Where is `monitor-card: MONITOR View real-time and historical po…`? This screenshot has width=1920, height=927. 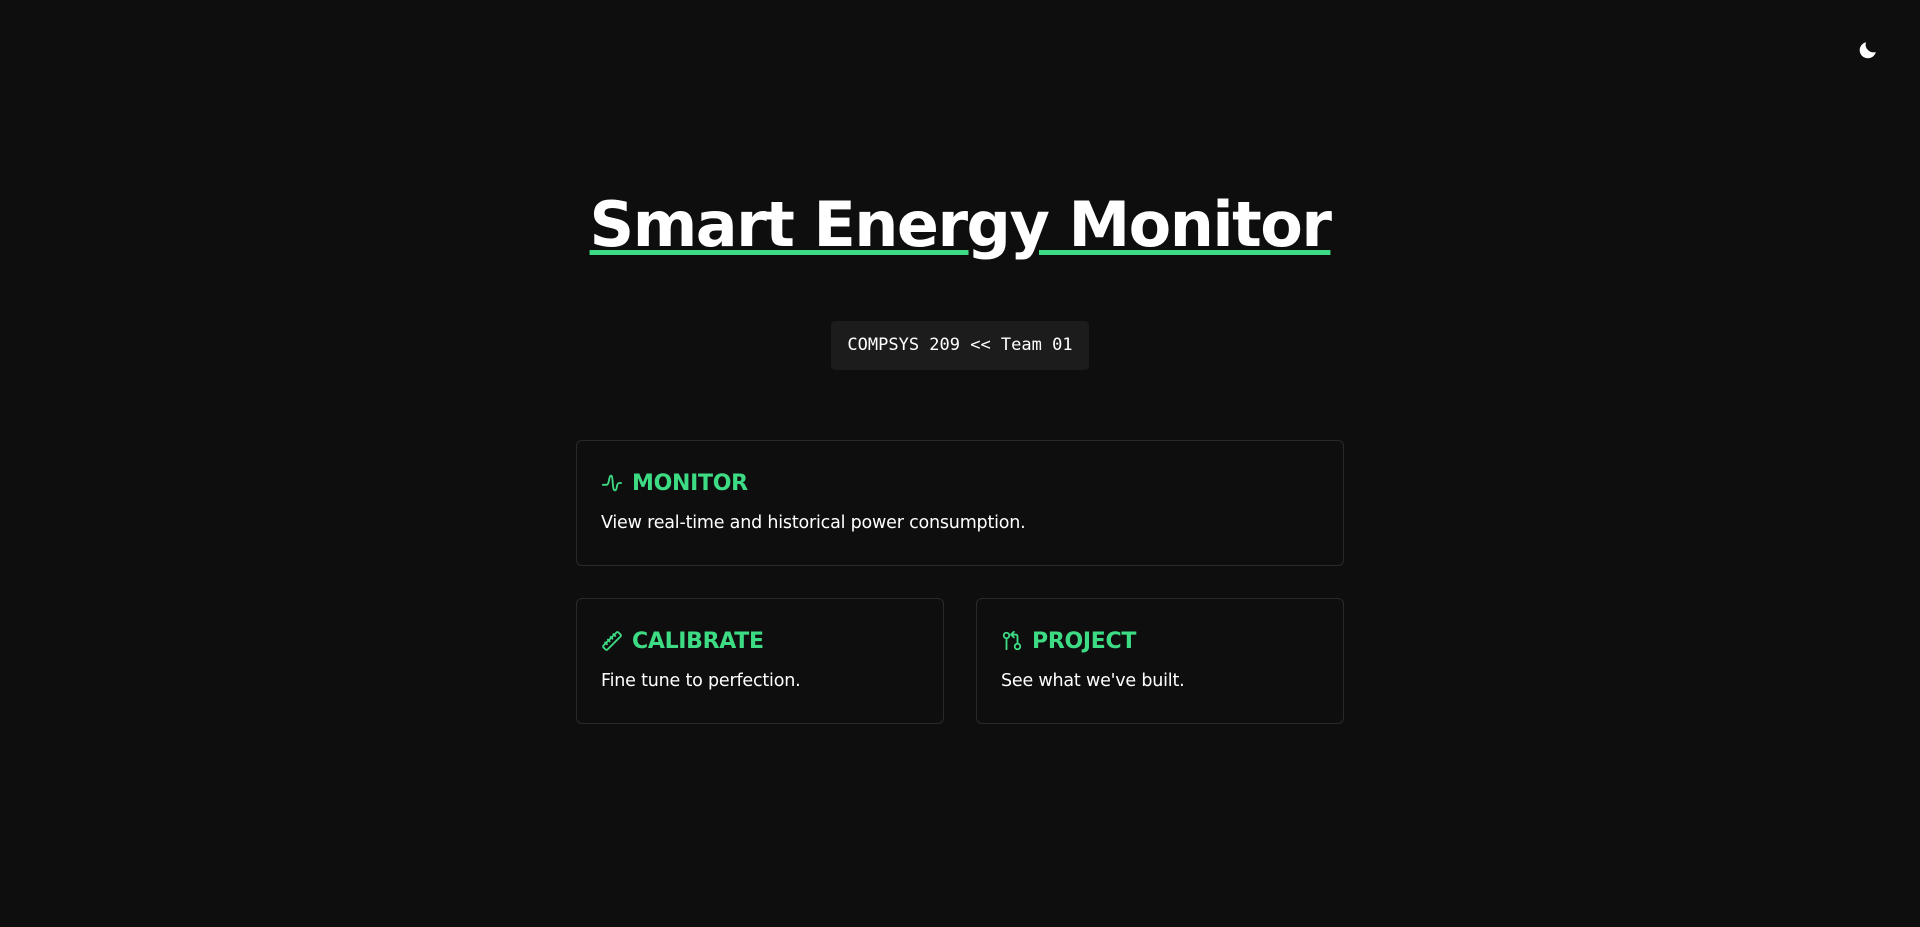
monitor-card: MONITOR View real-time and historical po… is located at coordinates (960, 503).